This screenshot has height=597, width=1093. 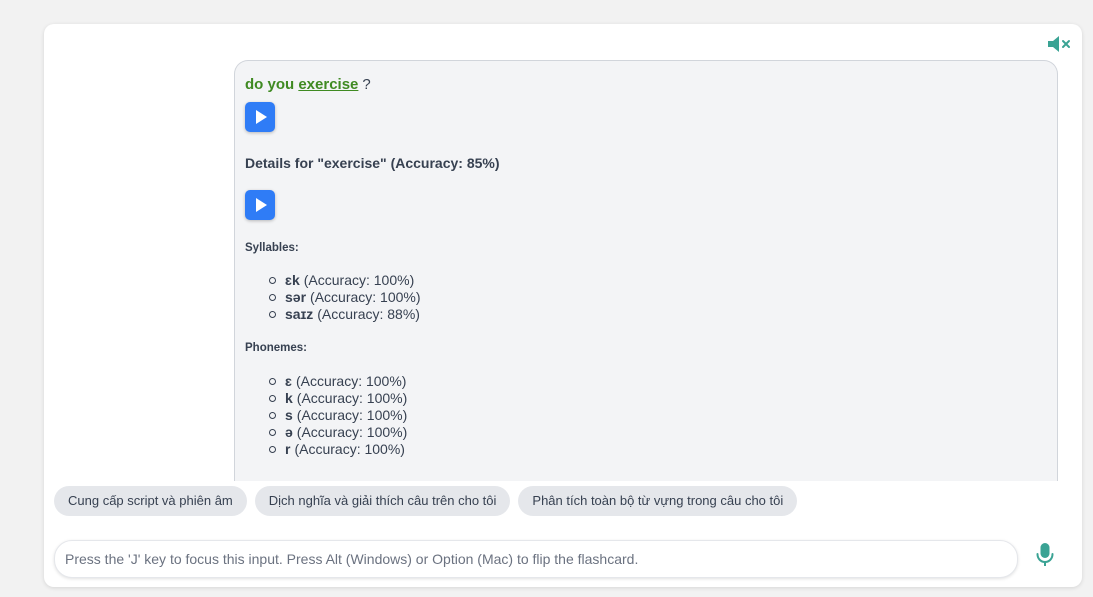 I want to click on list-item: ə (Accuracy: 100%), so click(x=658, y=432).